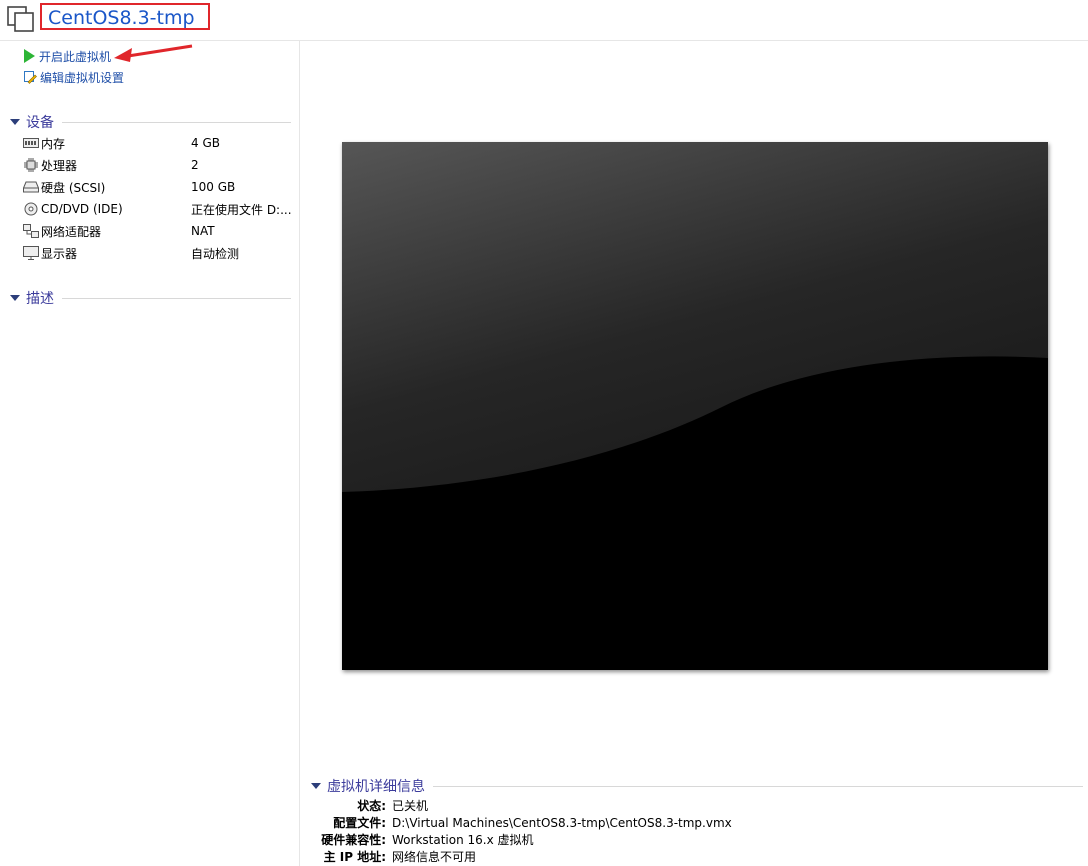  What do you see at coordinates (31, 253) in the screenshot?
I see `monitor-icon` at bounding box center [31, 253].